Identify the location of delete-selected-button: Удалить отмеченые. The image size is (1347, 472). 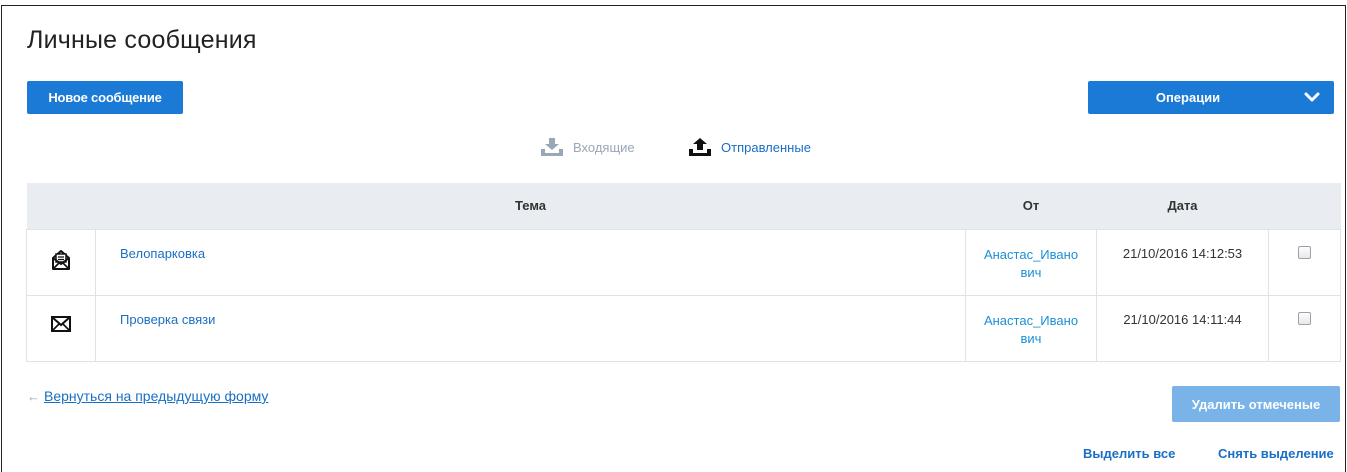
(1256, 404).